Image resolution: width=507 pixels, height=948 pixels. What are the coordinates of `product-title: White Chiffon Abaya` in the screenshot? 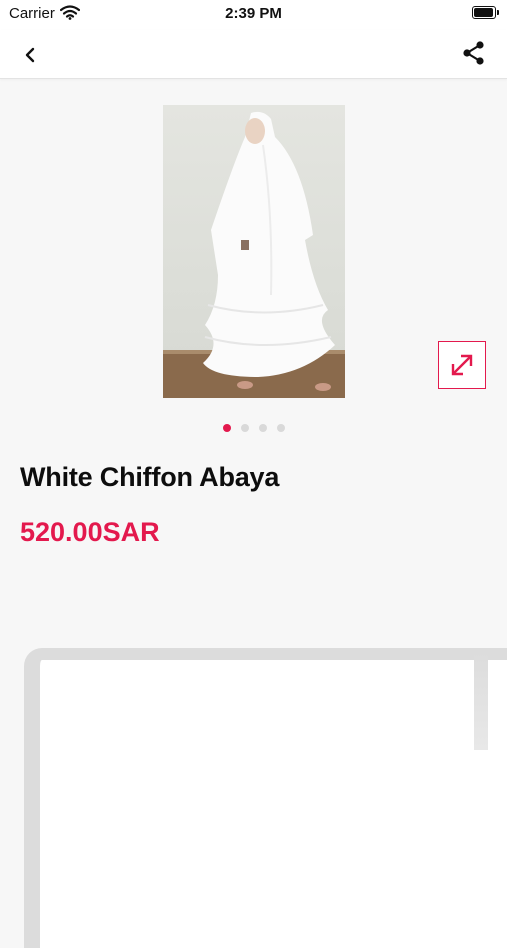 It's located at (150, 477).